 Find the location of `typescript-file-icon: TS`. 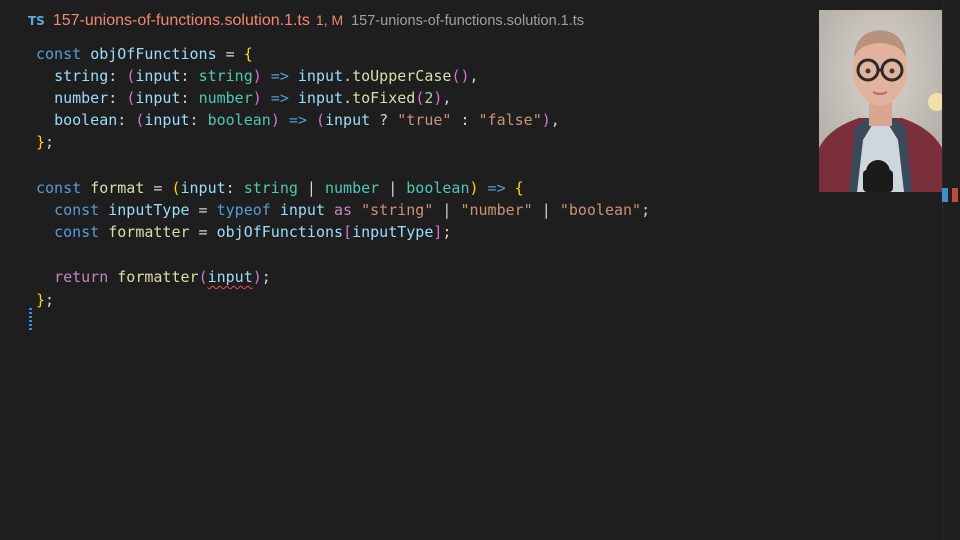

typescript-file-icon: TS is located at coordinates (36, 21).